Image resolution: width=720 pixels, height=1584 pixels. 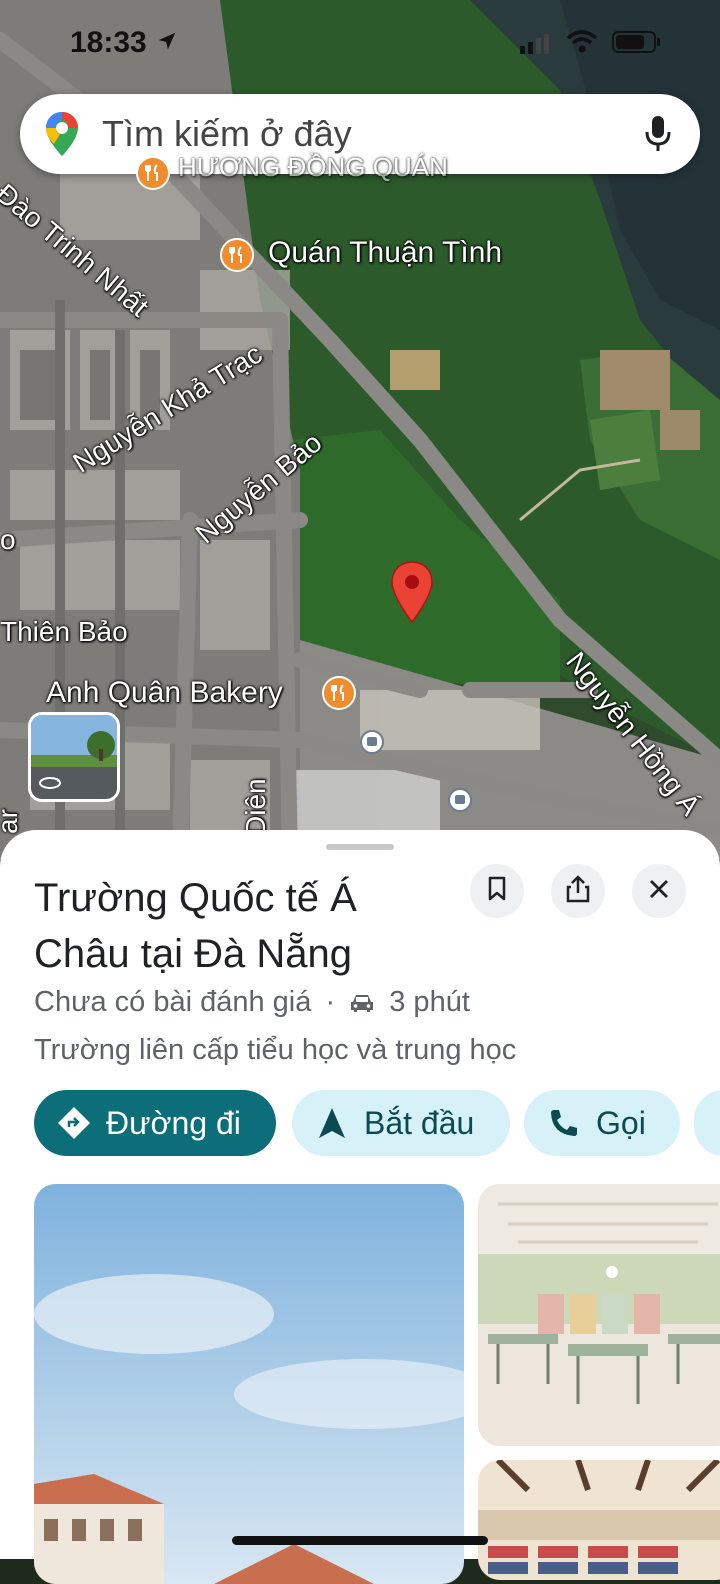 I want to click on directions-icon, so click(x=74, y=1123).